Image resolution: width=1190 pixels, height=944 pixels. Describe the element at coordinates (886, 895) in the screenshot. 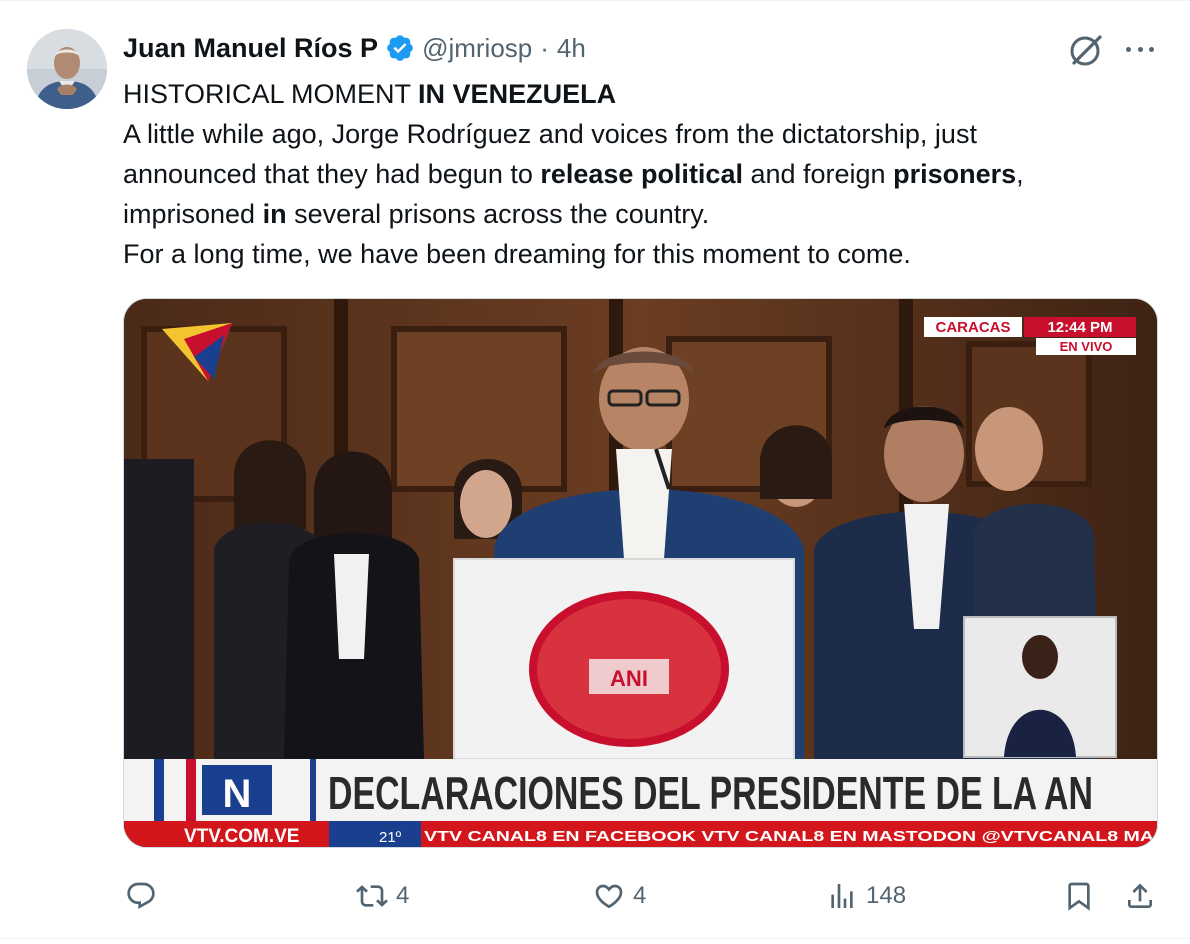

I see `views-count: 148` at that location.